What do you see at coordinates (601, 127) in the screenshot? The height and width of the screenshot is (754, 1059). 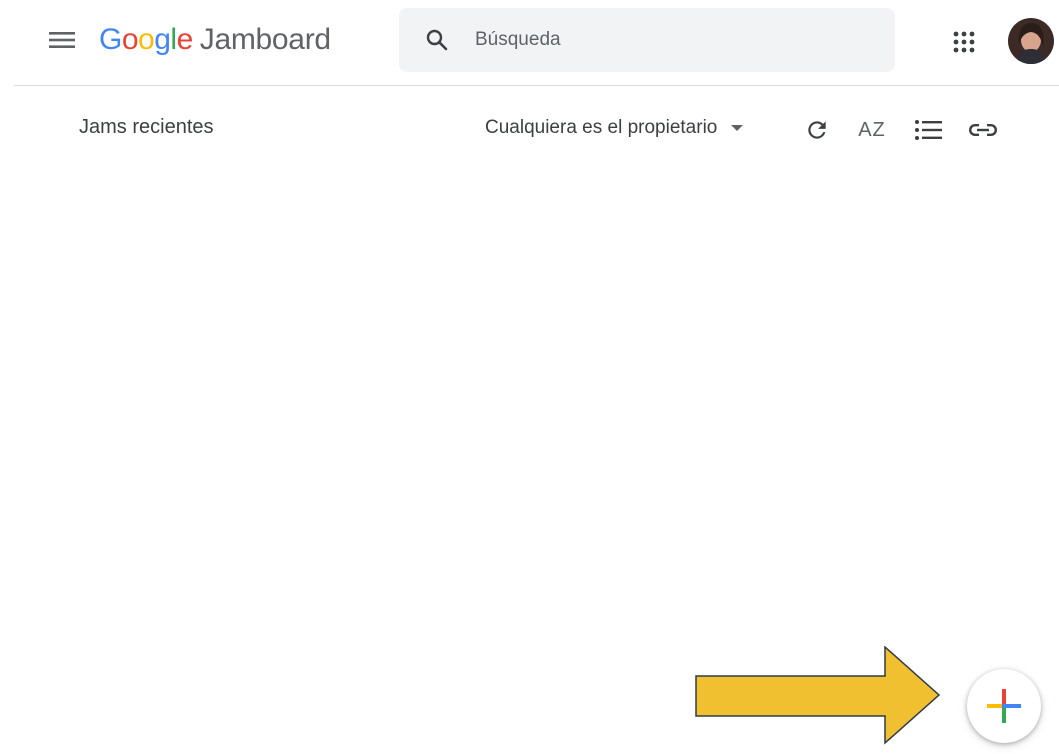 I see `owner-filter-label: Cualquiera es el propietario` at bounding box center [601, 127].